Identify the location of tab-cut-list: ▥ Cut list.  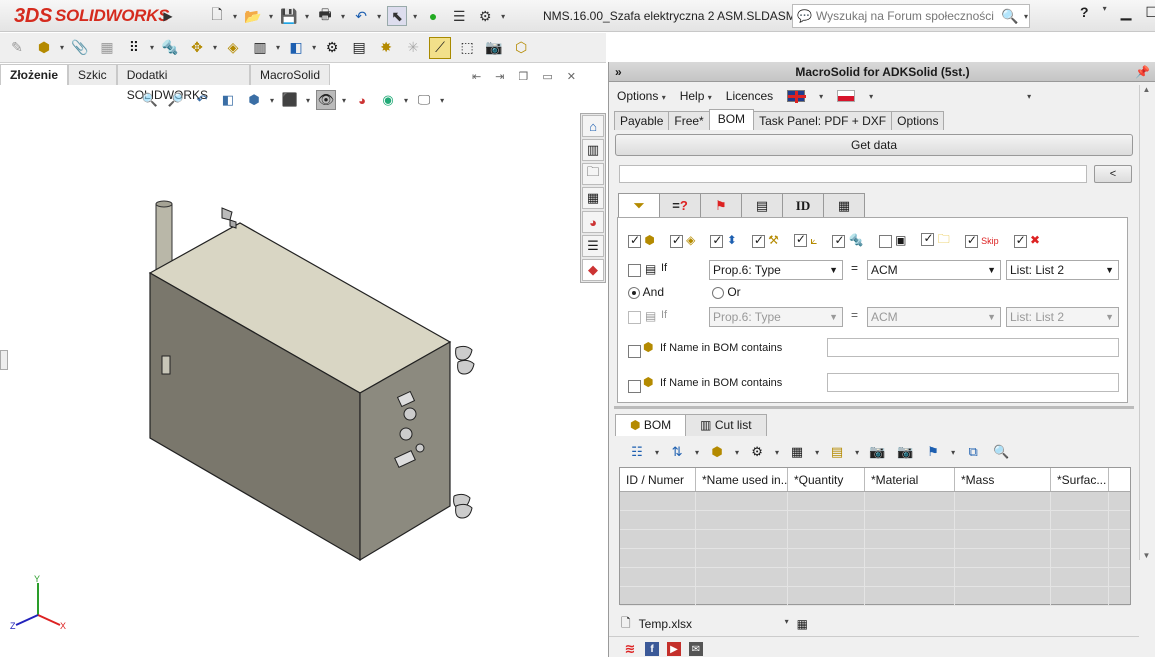
(726, 425).